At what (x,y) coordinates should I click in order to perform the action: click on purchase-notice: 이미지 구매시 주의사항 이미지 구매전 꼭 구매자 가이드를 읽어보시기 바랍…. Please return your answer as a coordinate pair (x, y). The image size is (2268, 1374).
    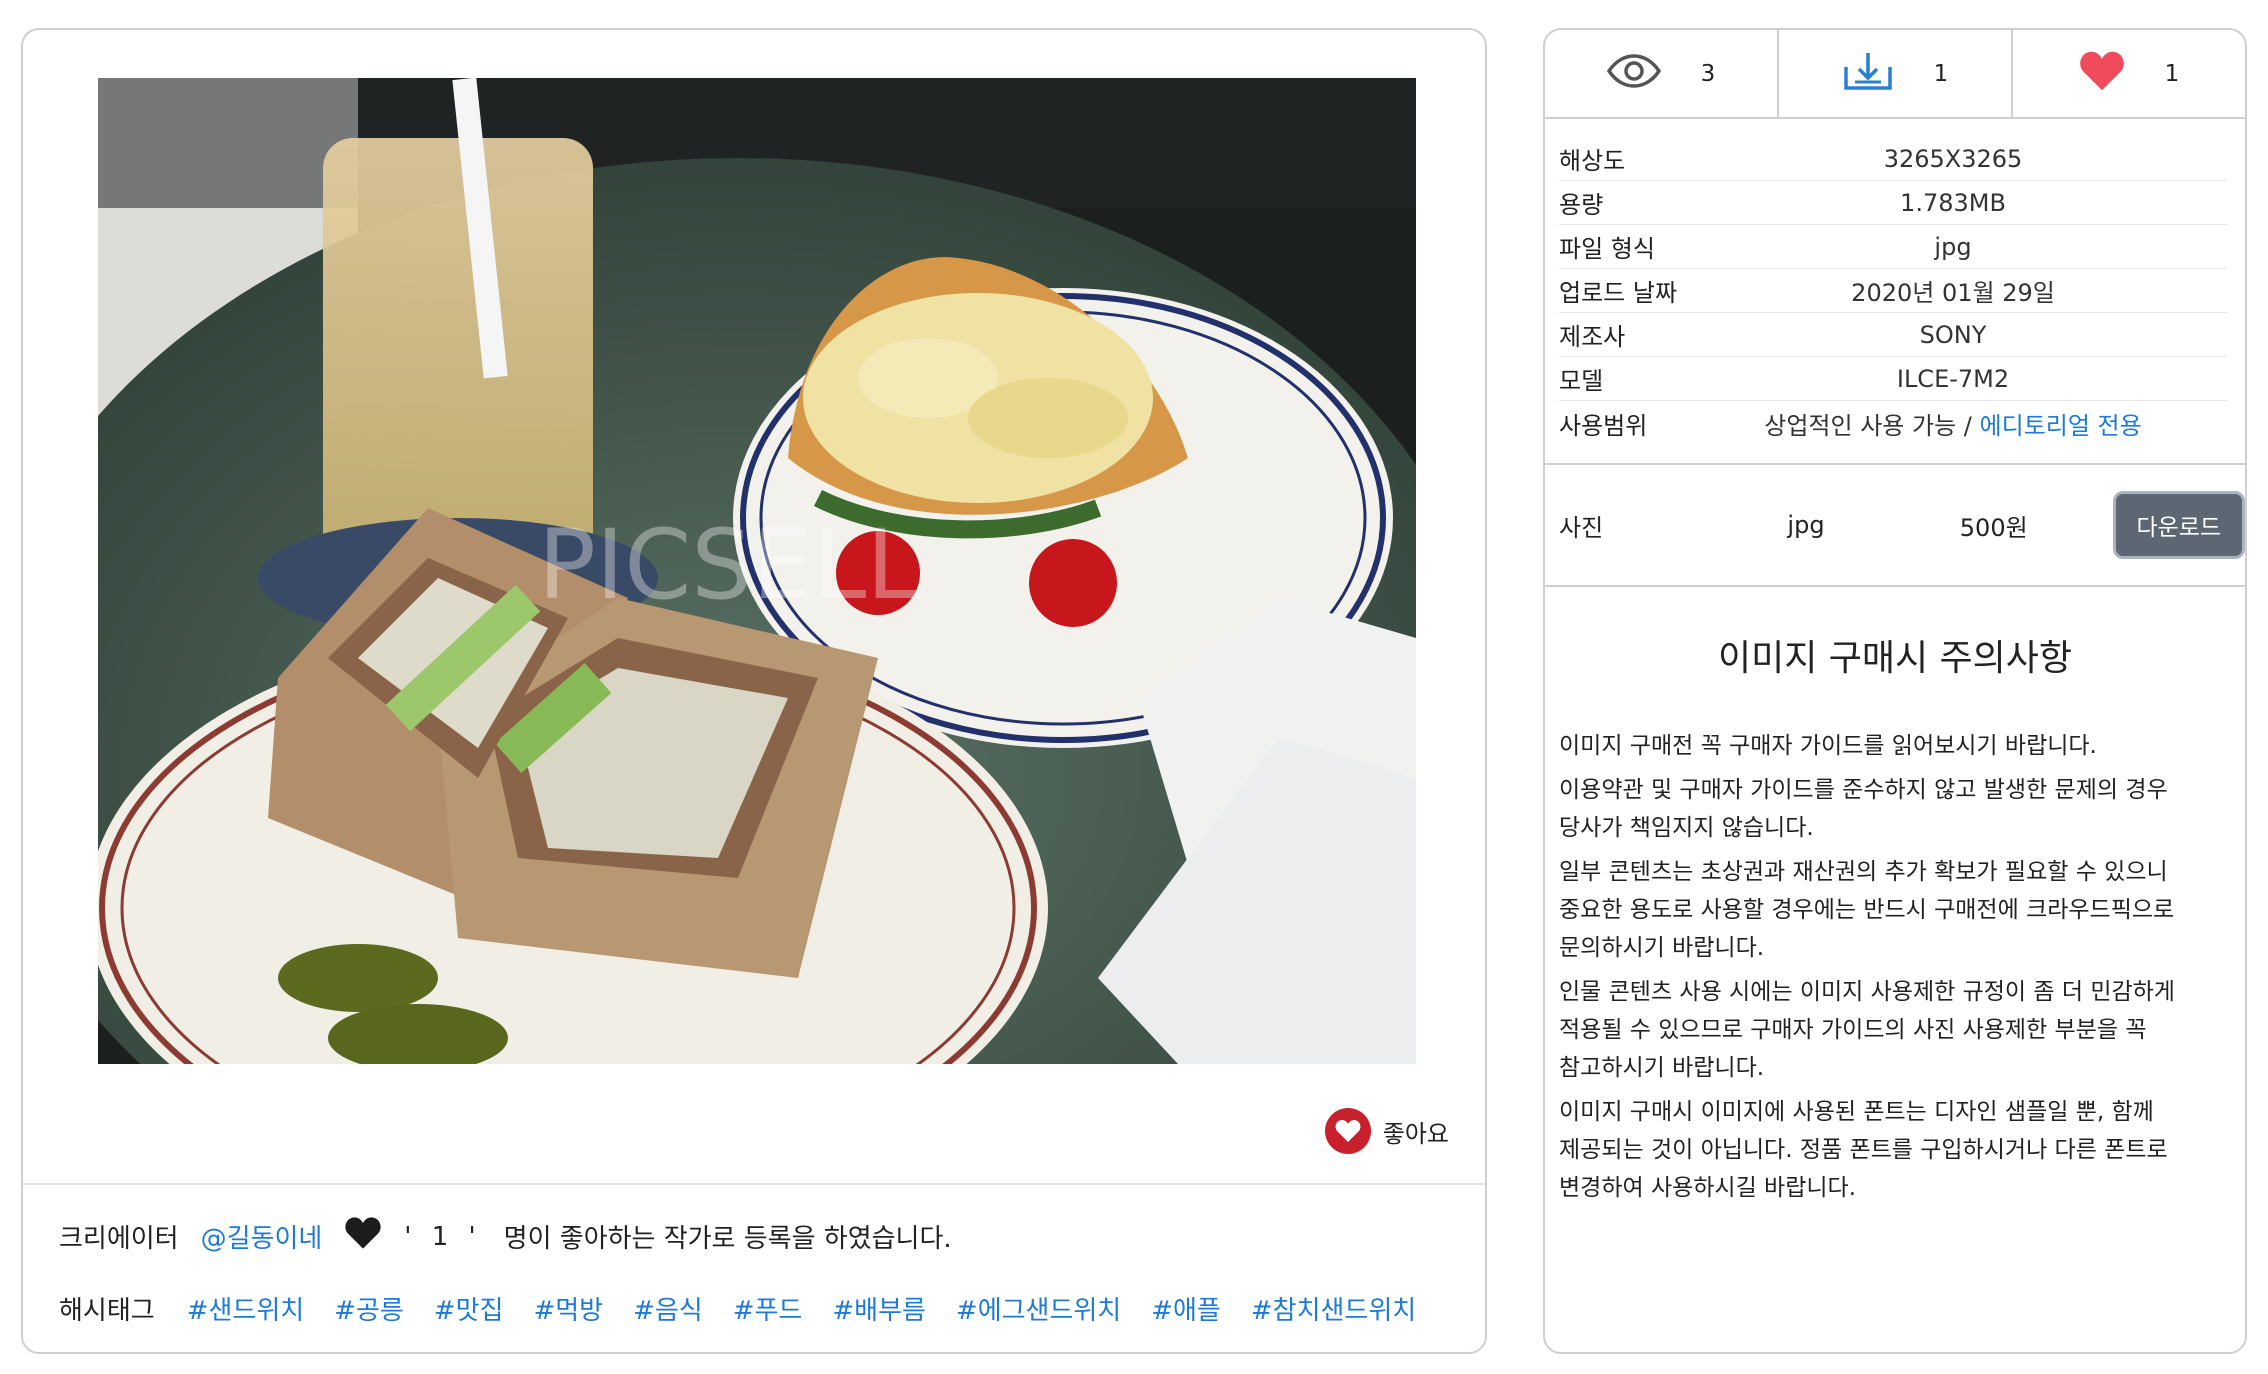
    Looking at the image, I should click on (1895, 918).